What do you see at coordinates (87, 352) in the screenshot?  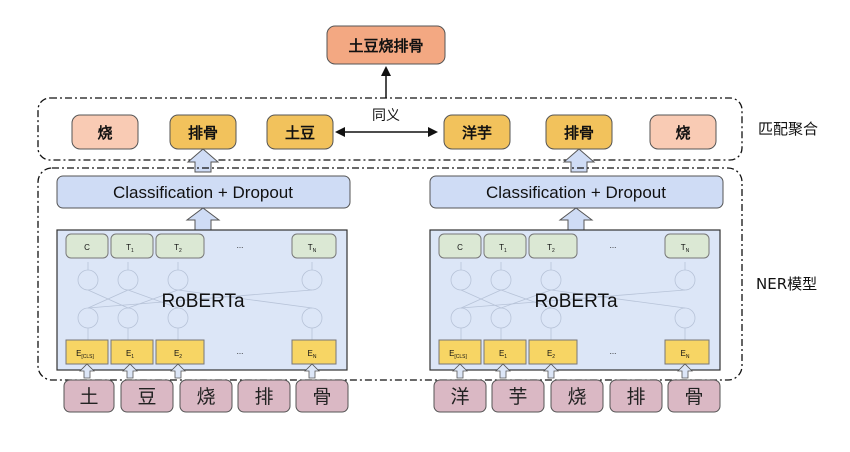 I see `left-bottom-token-0: E[CLS]` at bounding box center [87, 352].